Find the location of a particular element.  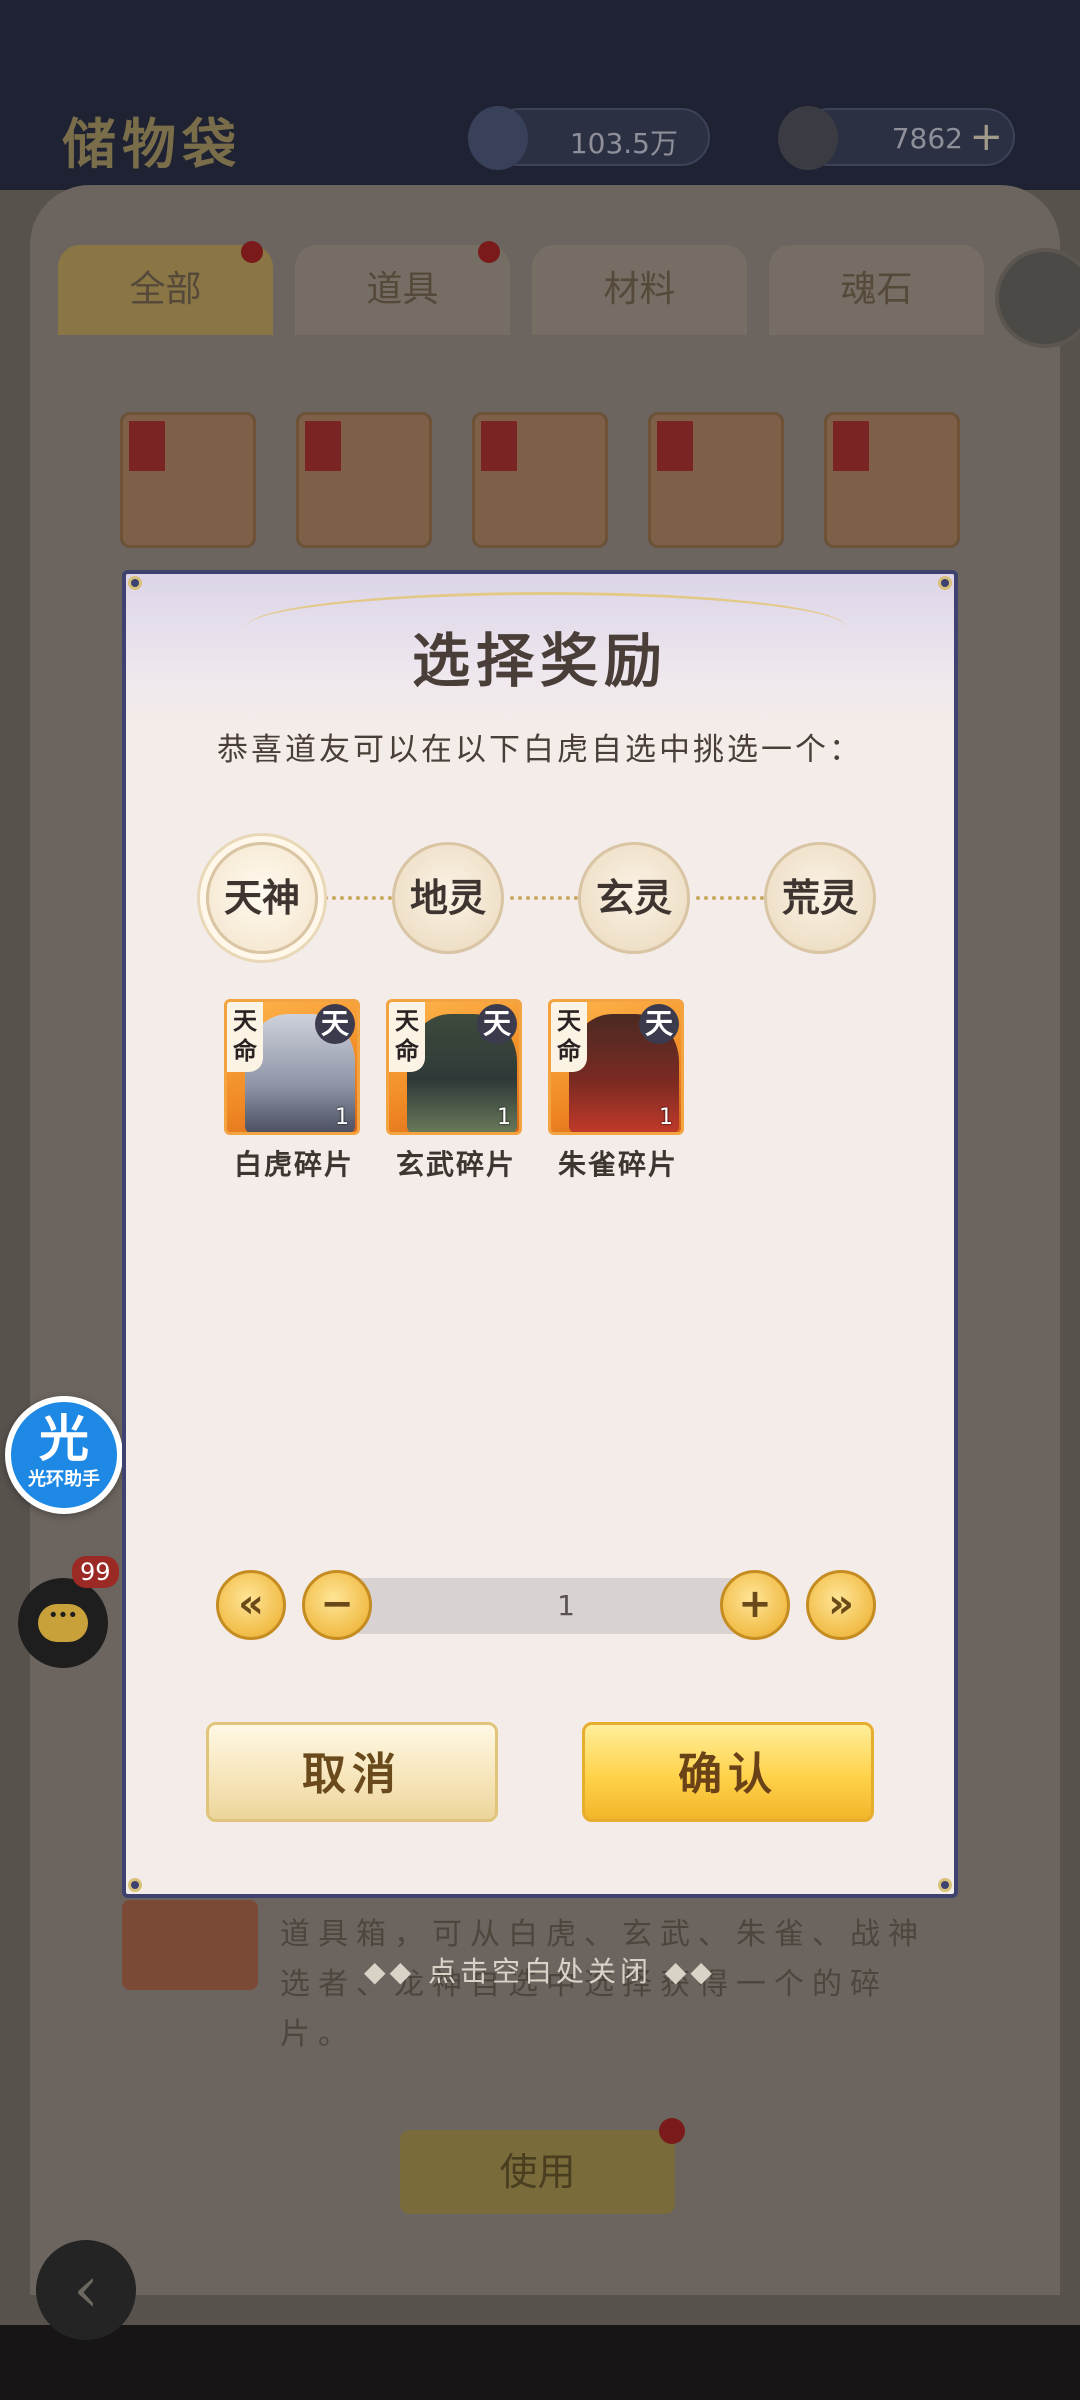

choice-selector: 天神 地灵 玄灵 荒灵 is located at coordinates (546, 902).